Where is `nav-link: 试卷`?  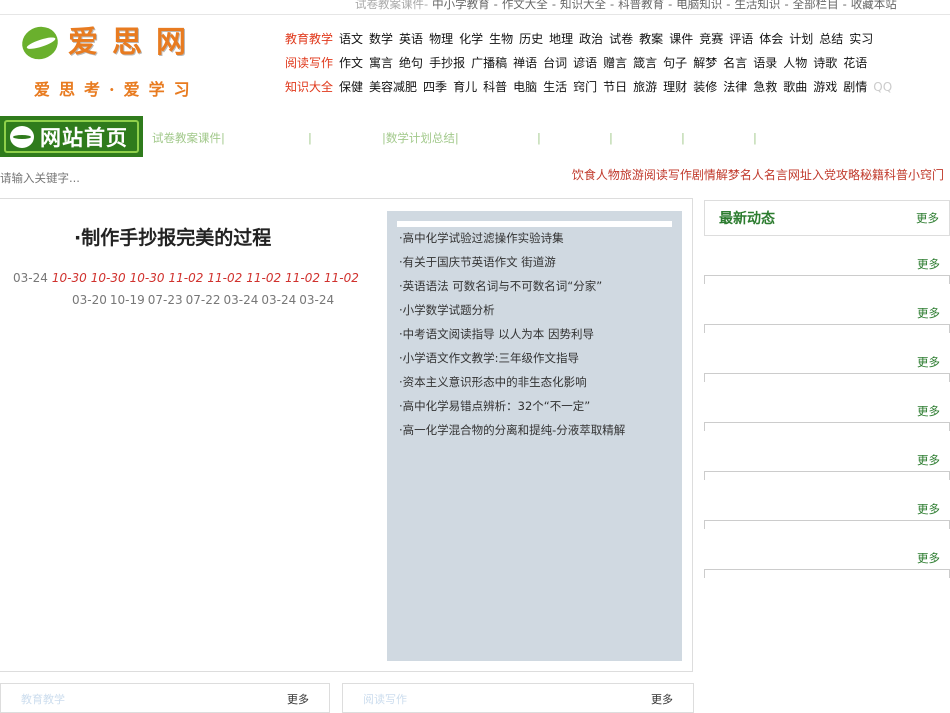 nav-link: 试卷 is located at coordinates (621, 39).